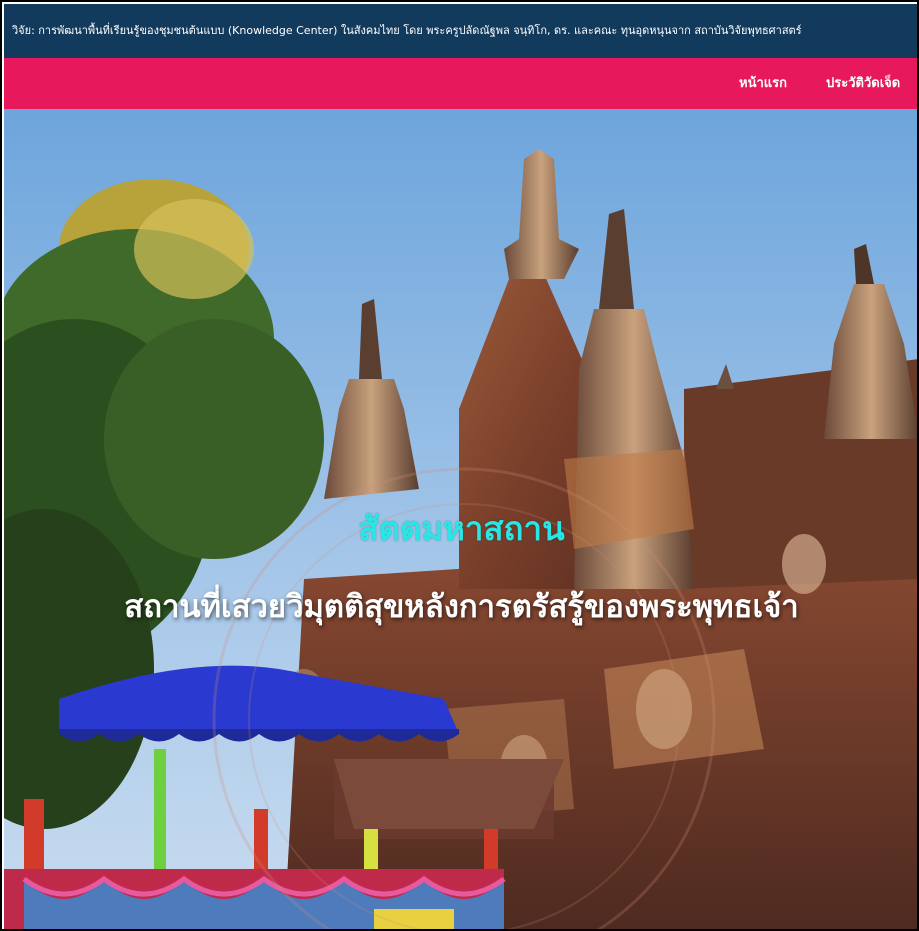  I want to click on festival-drapes, so click(255, 899).